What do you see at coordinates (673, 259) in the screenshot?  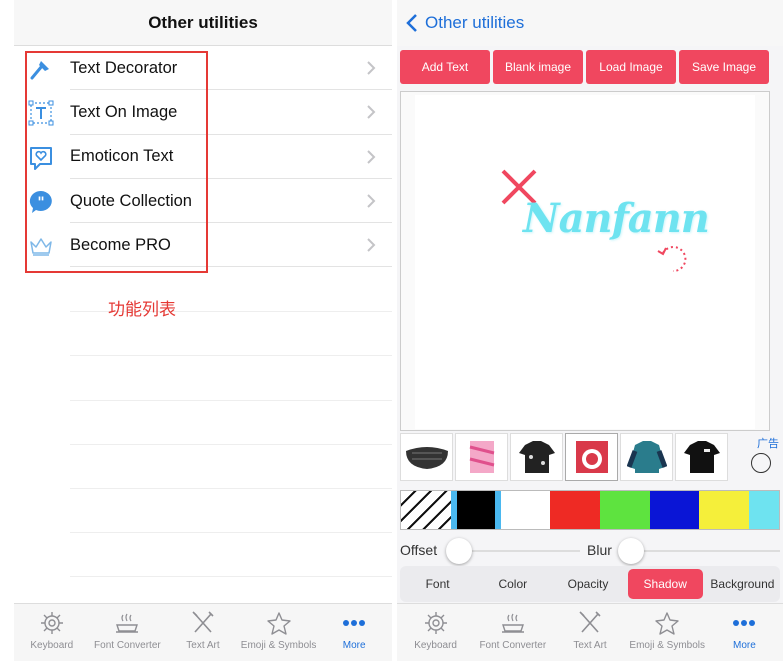 I see `rotate-icon` at bounding box center [673, 259].